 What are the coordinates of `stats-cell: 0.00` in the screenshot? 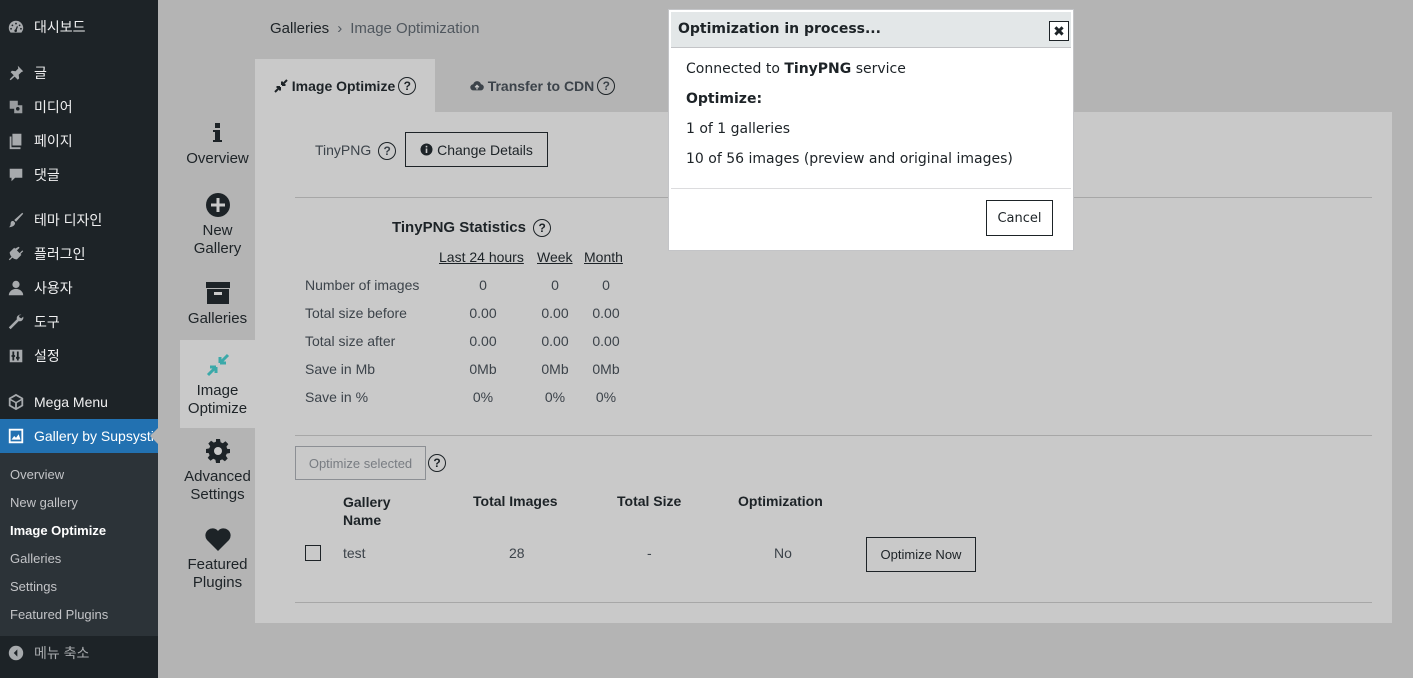 It's located at (606, 341).